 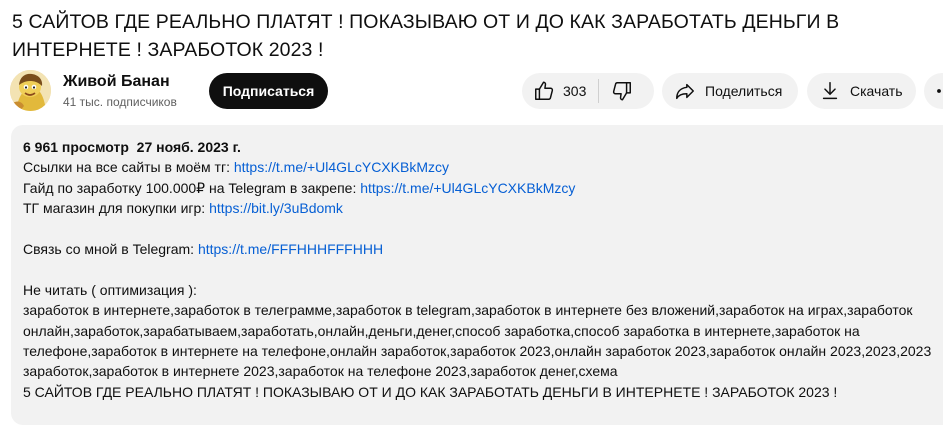 I want to click on upload-date: 27 нояб. 2023 г., so click(x=188, y=147).